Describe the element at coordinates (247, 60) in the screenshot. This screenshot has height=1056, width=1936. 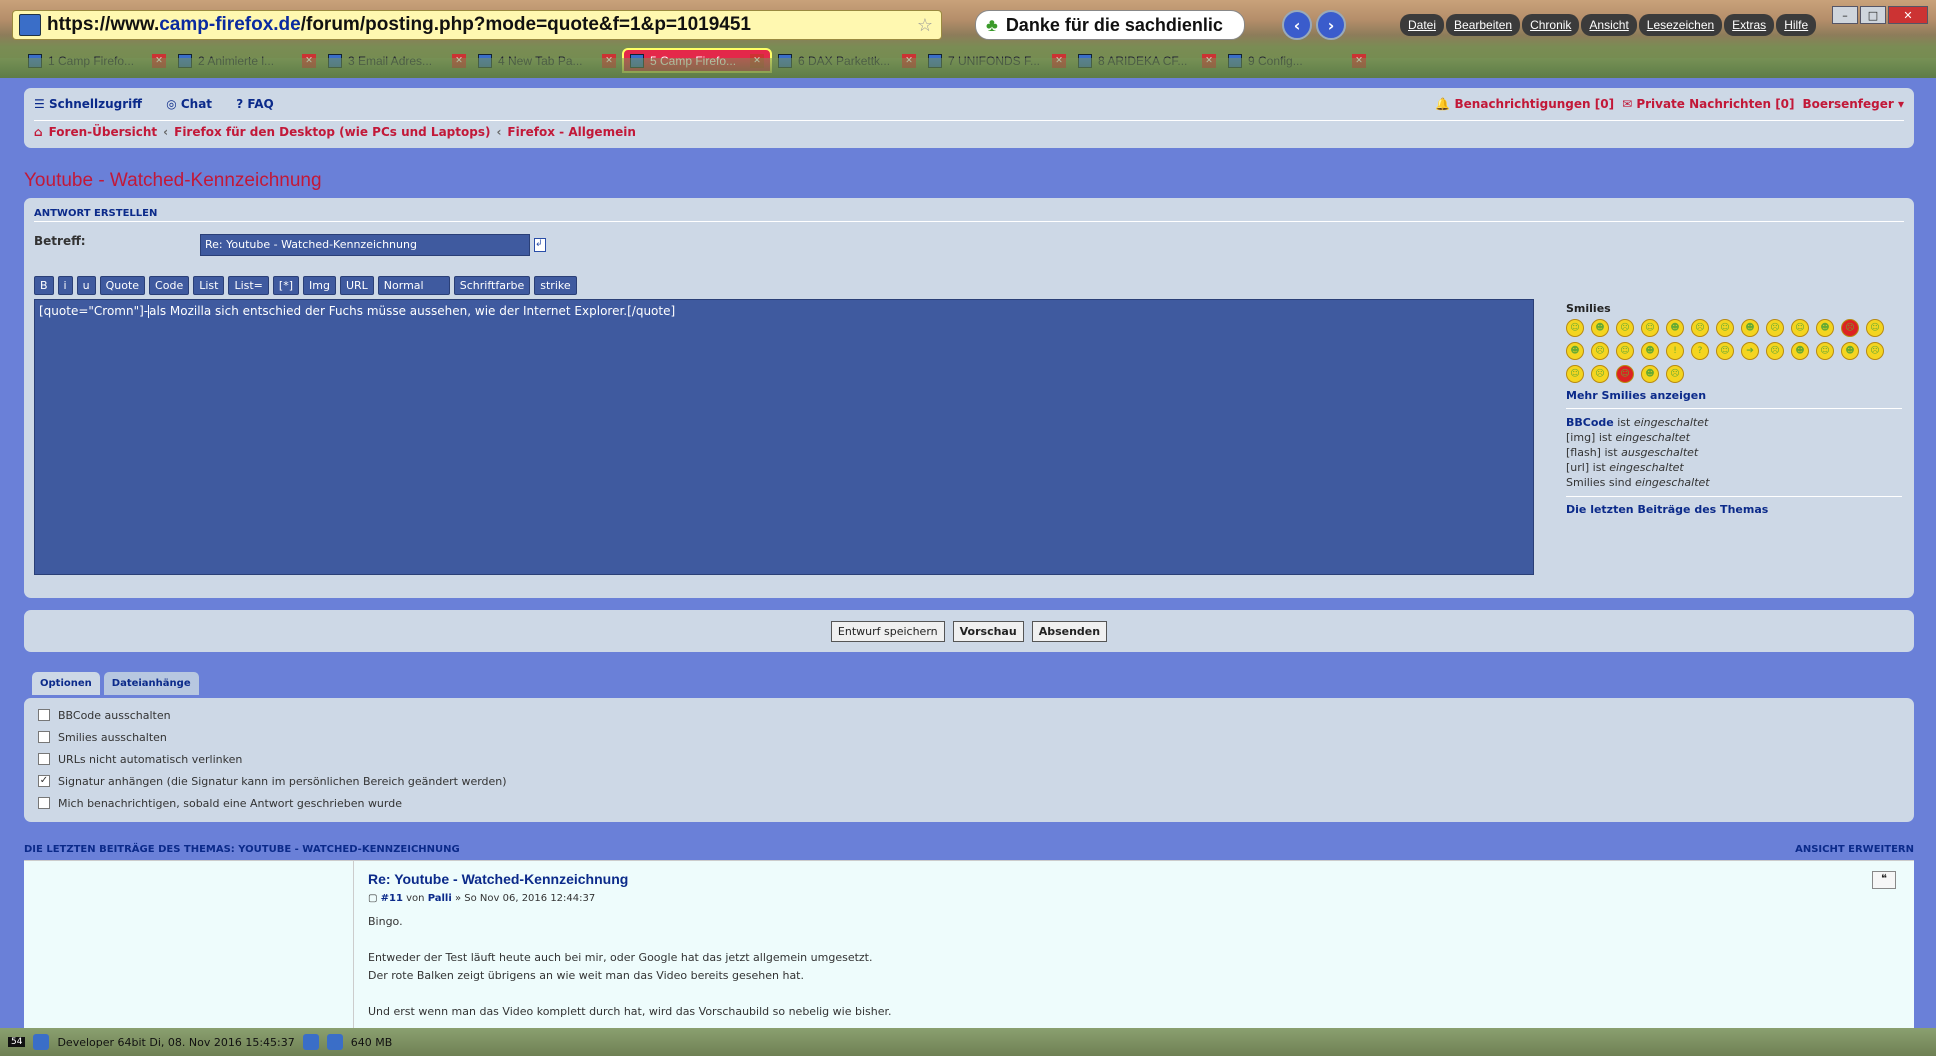
I see `browser-tab: 2 Animierte l... ✕` at that location.